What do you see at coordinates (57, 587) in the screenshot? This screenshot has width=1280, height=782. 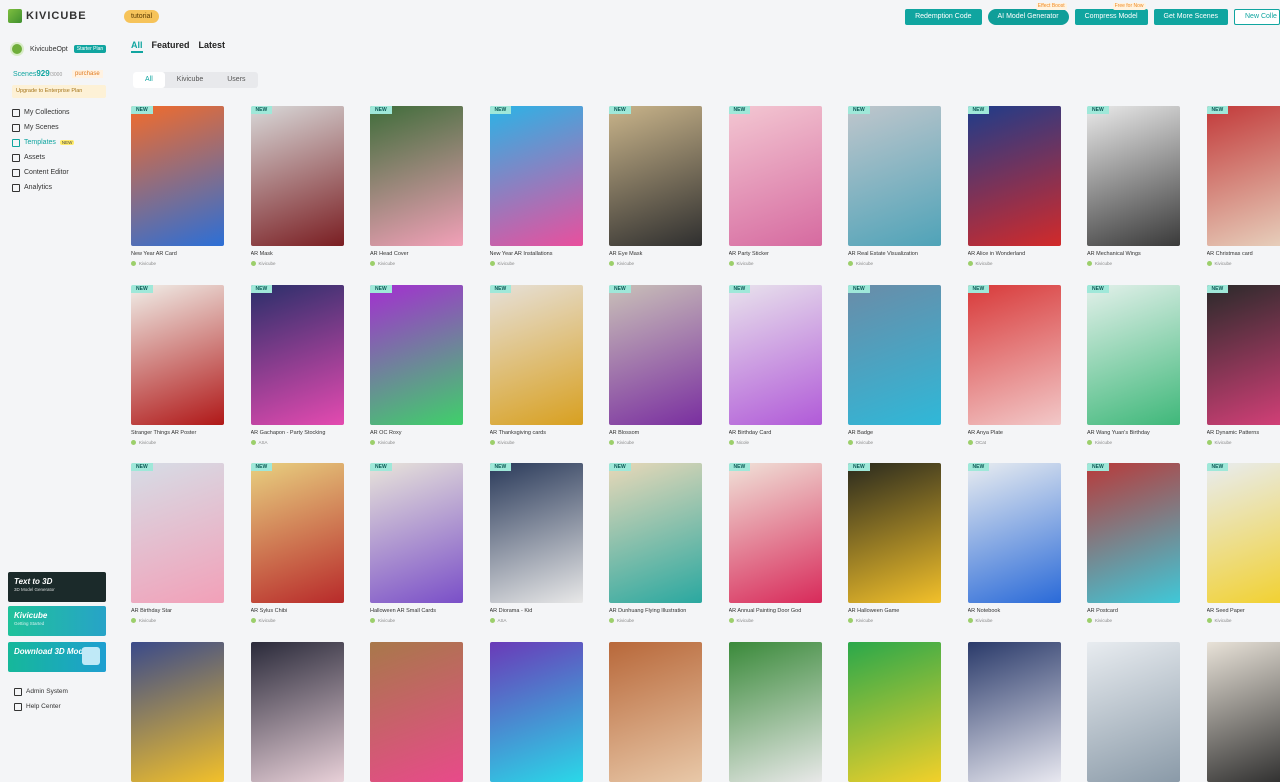 I see `promo-text-to-3d: Text to 3D3D Model Generator` at bounding box center [57, 587].